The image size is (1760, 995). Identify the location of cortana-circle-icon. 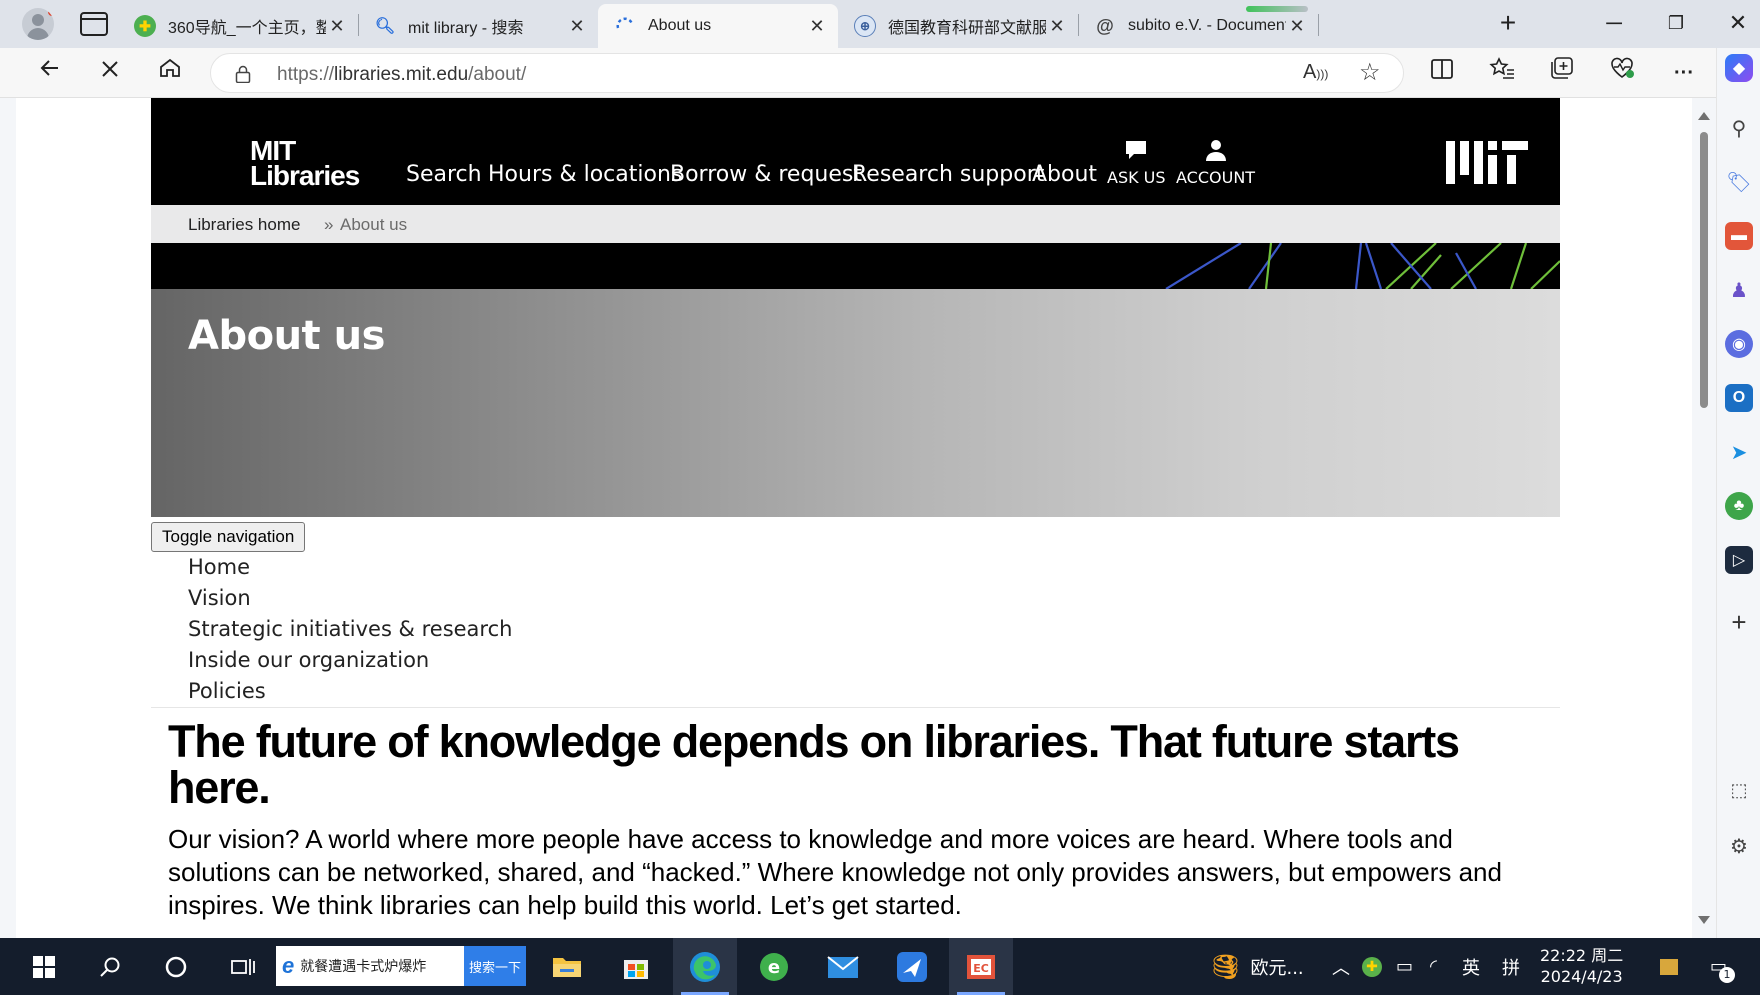
(176, 966).